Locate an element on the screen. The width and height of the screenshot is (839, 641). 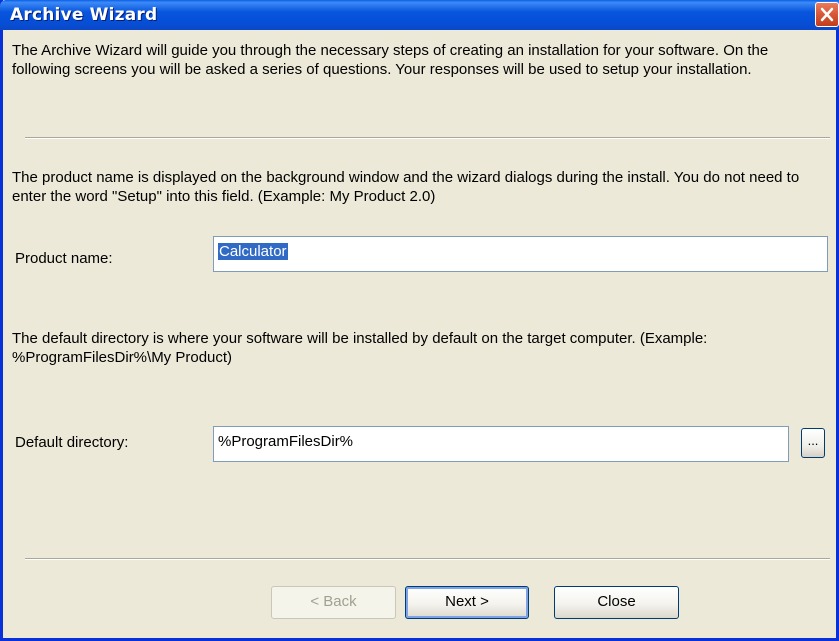
title-bar: Archive Wizard is located at coordinates (419, 15).